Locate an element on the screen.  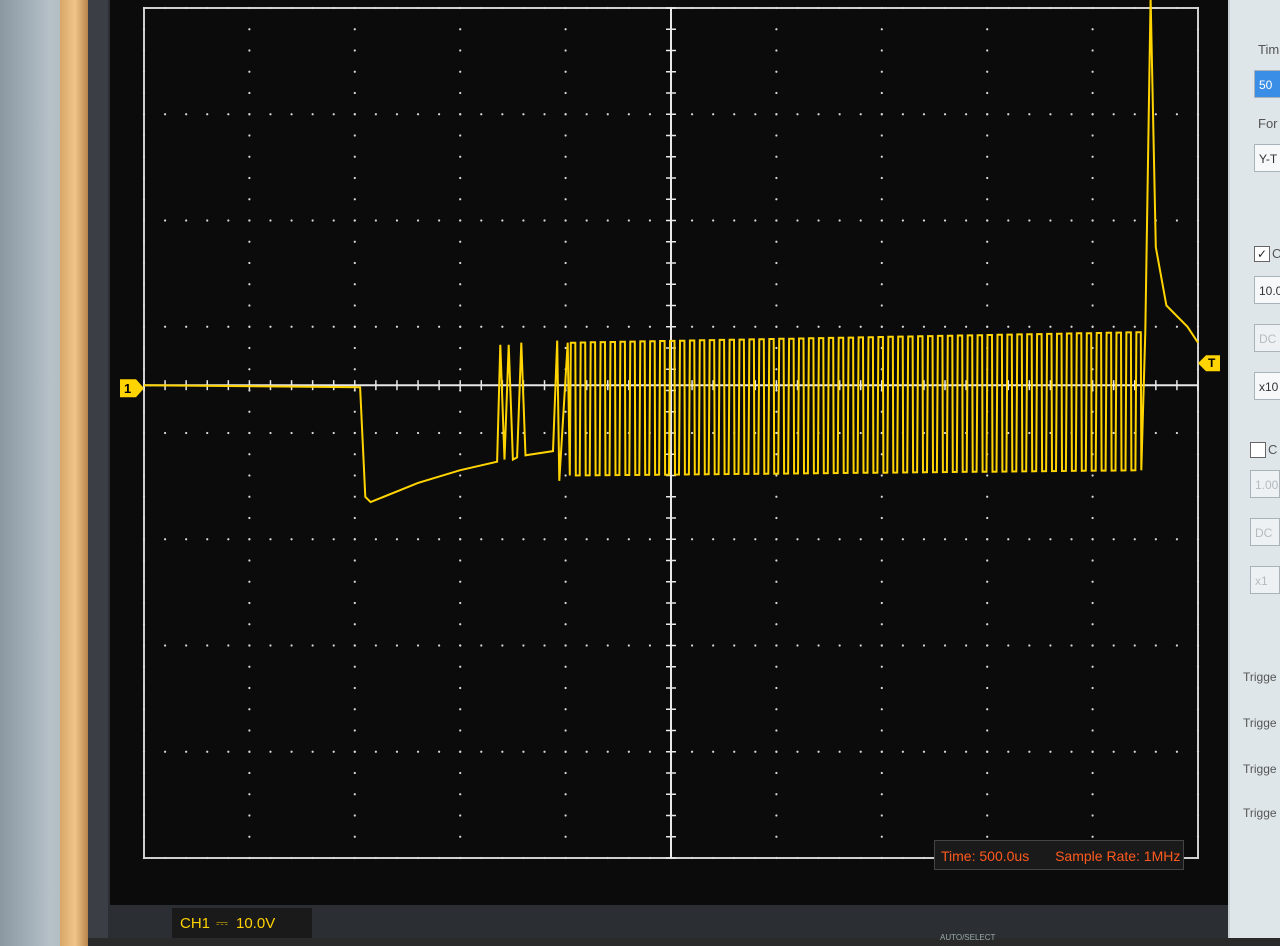
trigger-label-2: Trigge is located at coordinates (1260, 723).